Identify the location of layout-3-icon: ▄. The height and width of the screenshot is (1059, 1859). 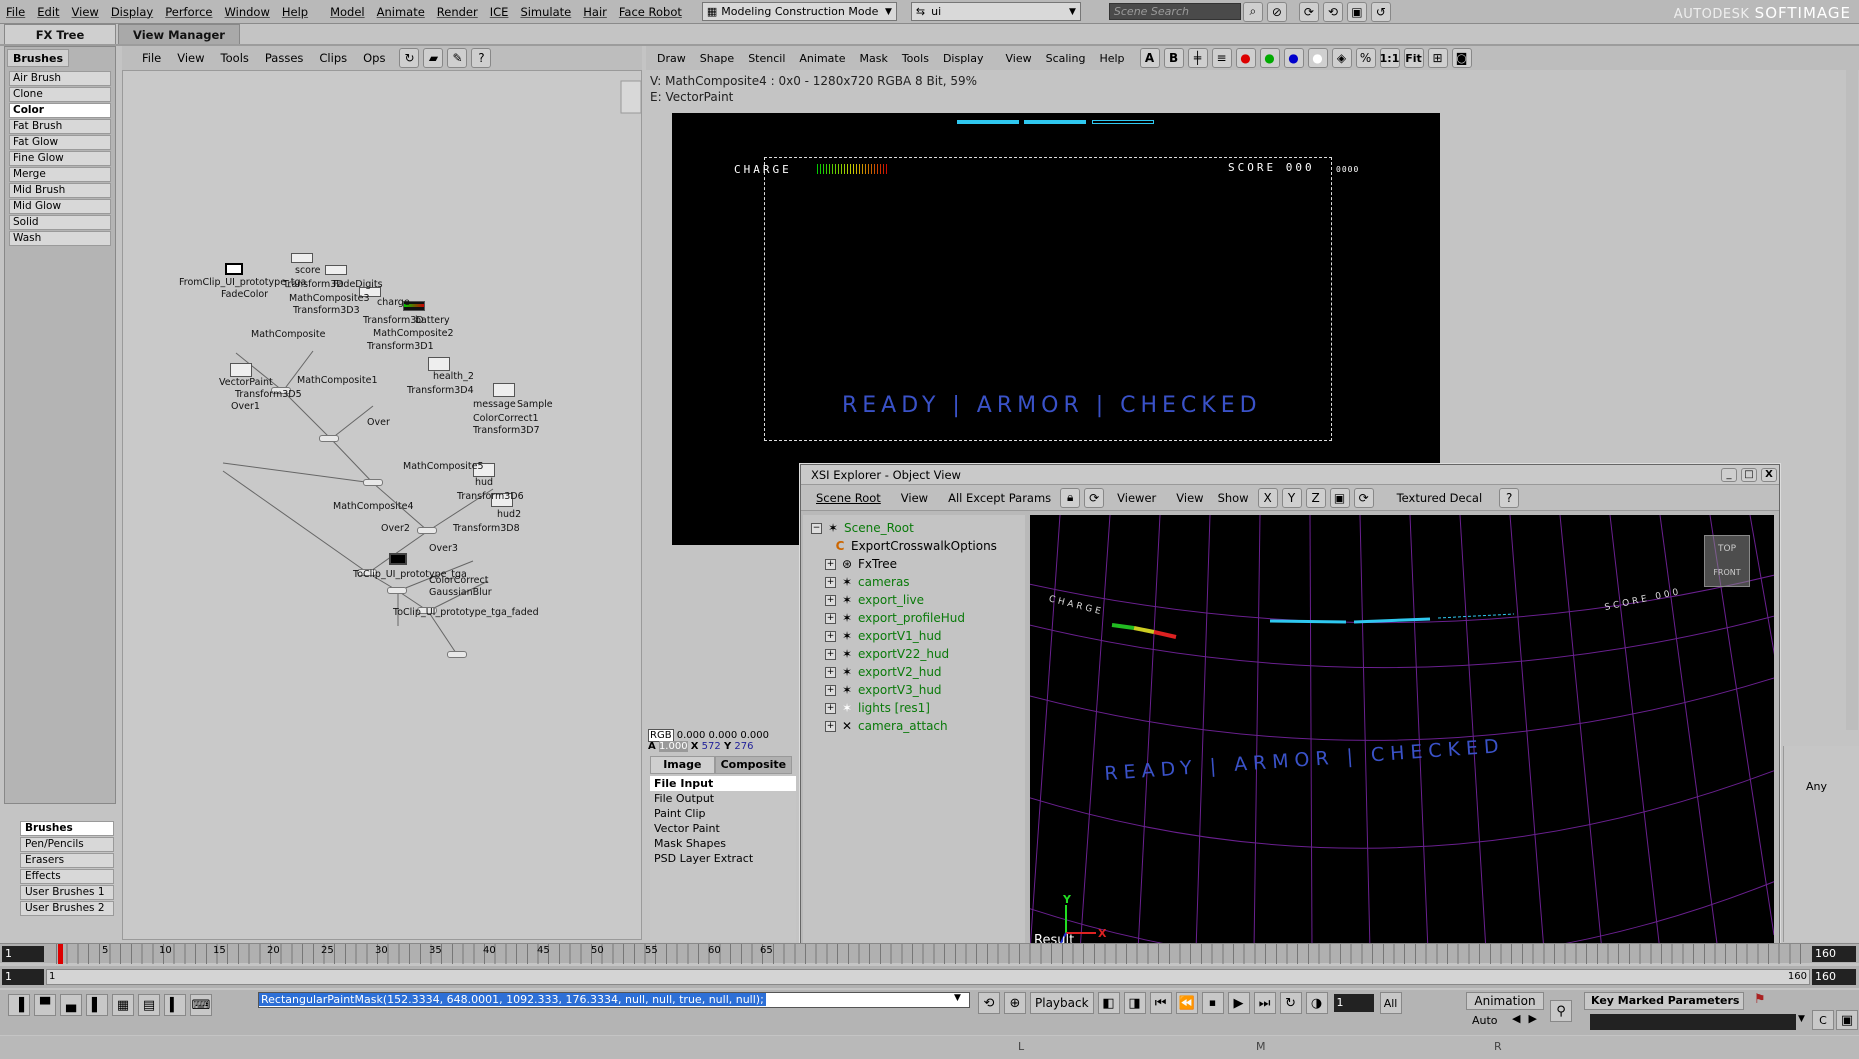
(71, 1005).